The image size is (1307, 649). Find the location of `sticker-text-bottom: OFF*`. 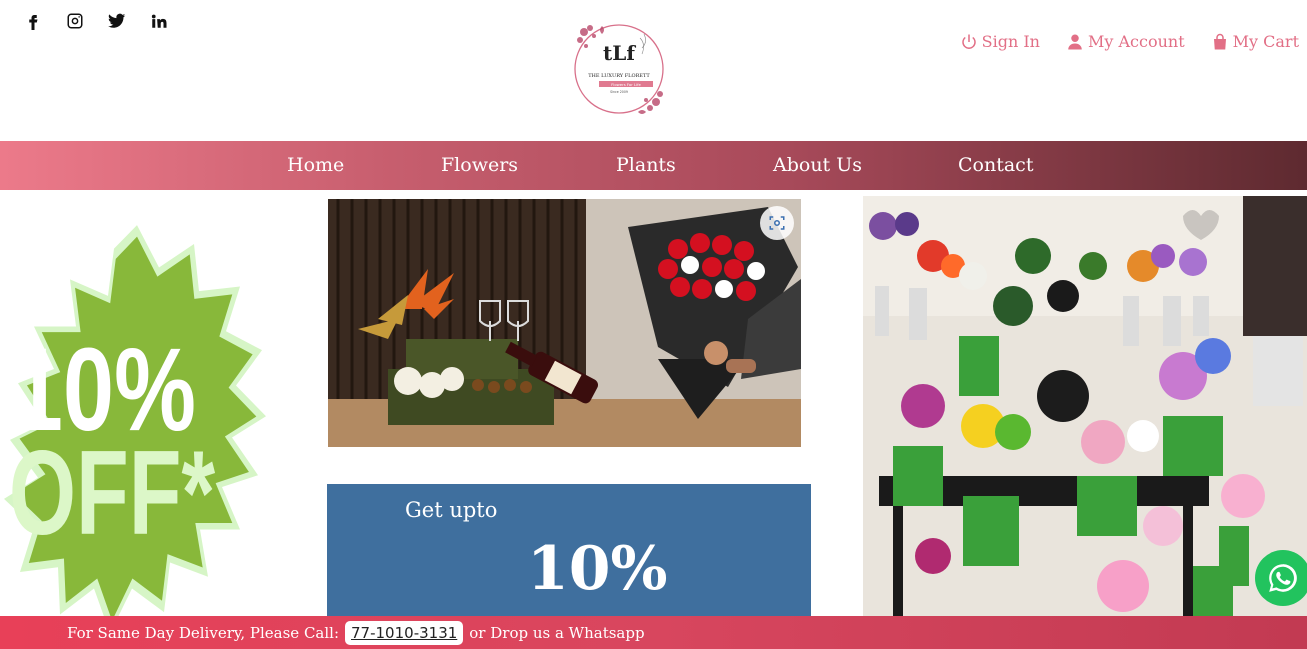

sticker-text-bottom: OFF* is located at coordinates (112, 493).